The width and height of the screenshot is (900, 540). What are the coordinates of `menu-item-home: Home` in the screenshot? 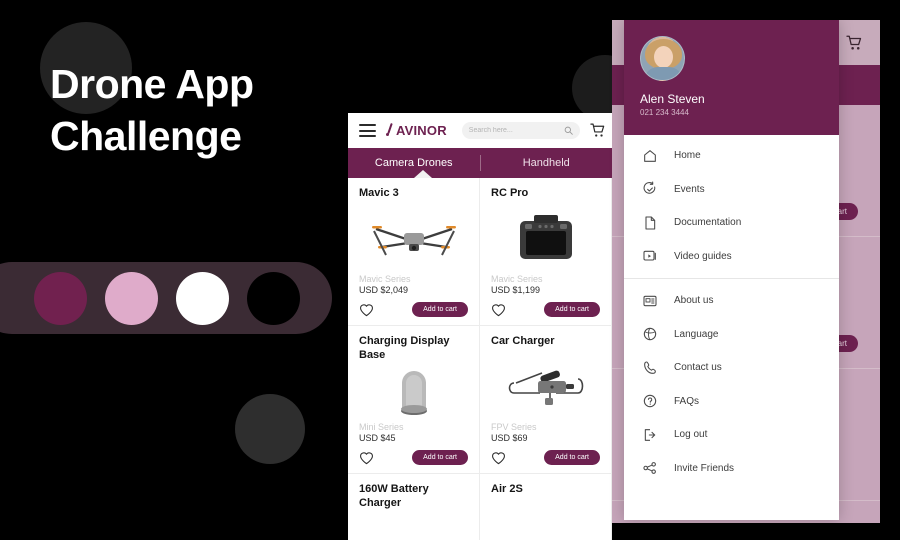 It's located at (731, 156).